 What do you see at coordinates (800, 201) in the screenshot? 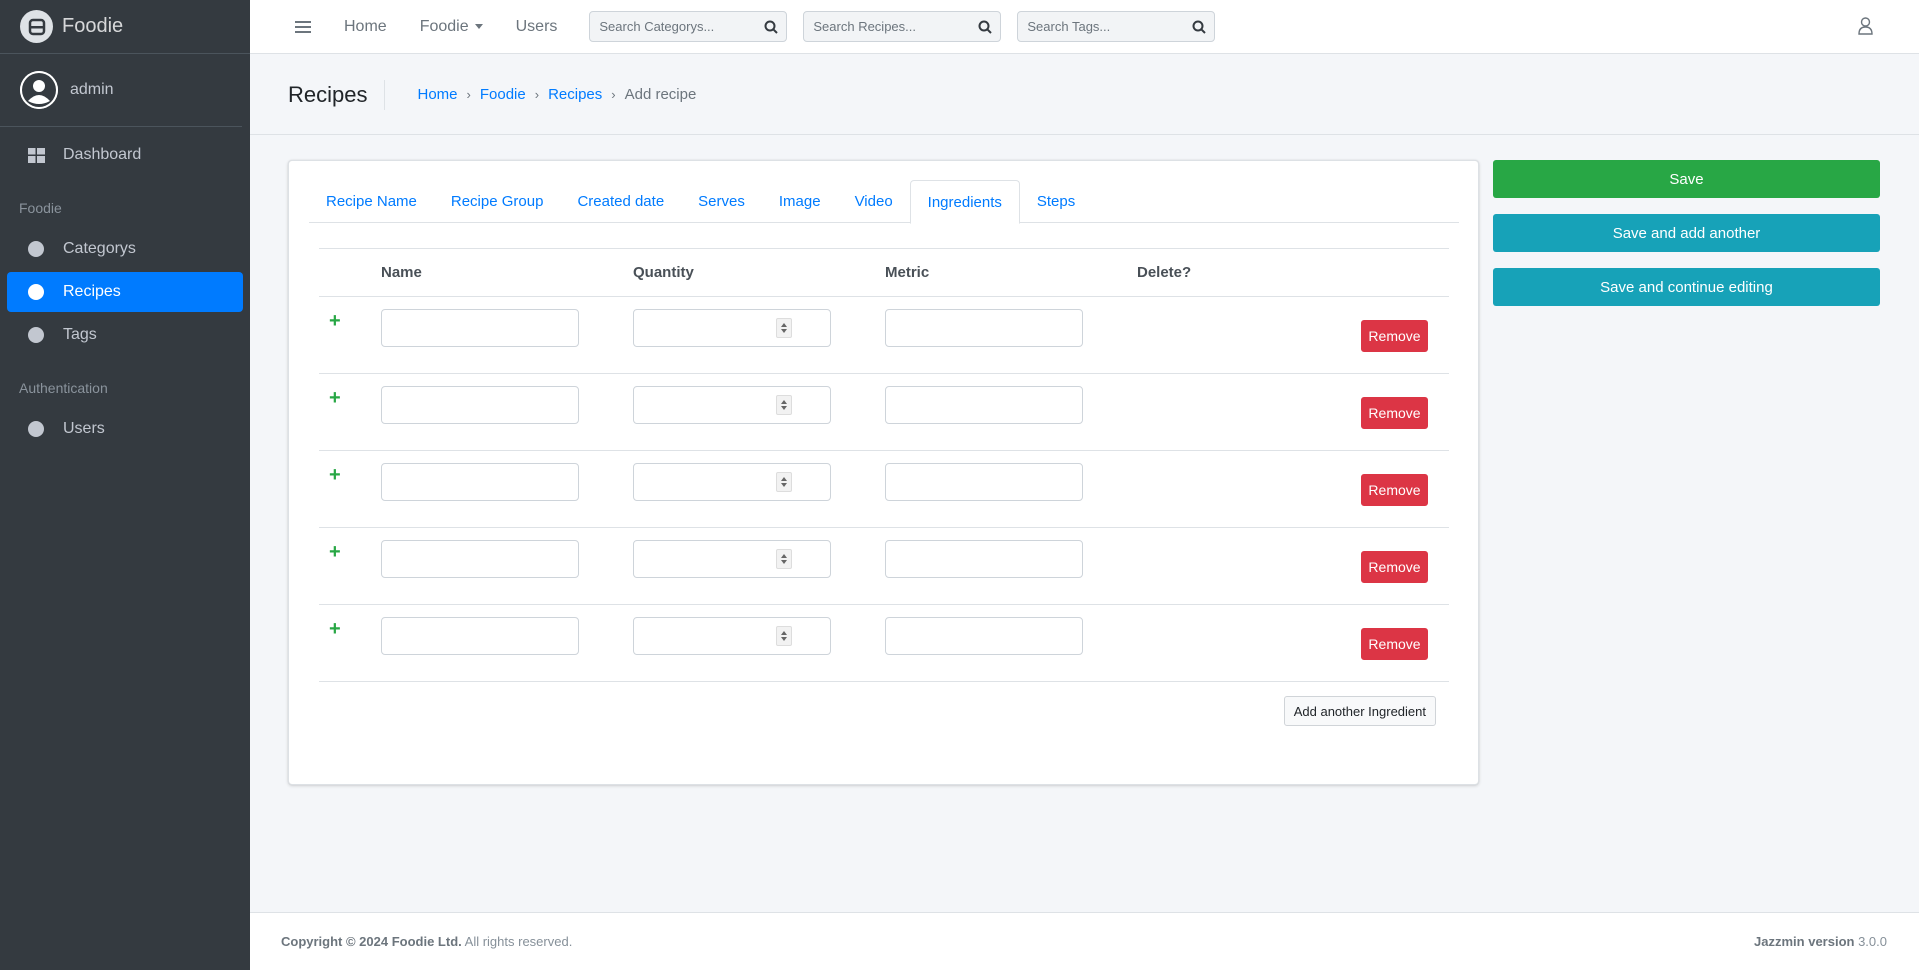
I see `tab-image: Image` at bounding box center [800, 201].